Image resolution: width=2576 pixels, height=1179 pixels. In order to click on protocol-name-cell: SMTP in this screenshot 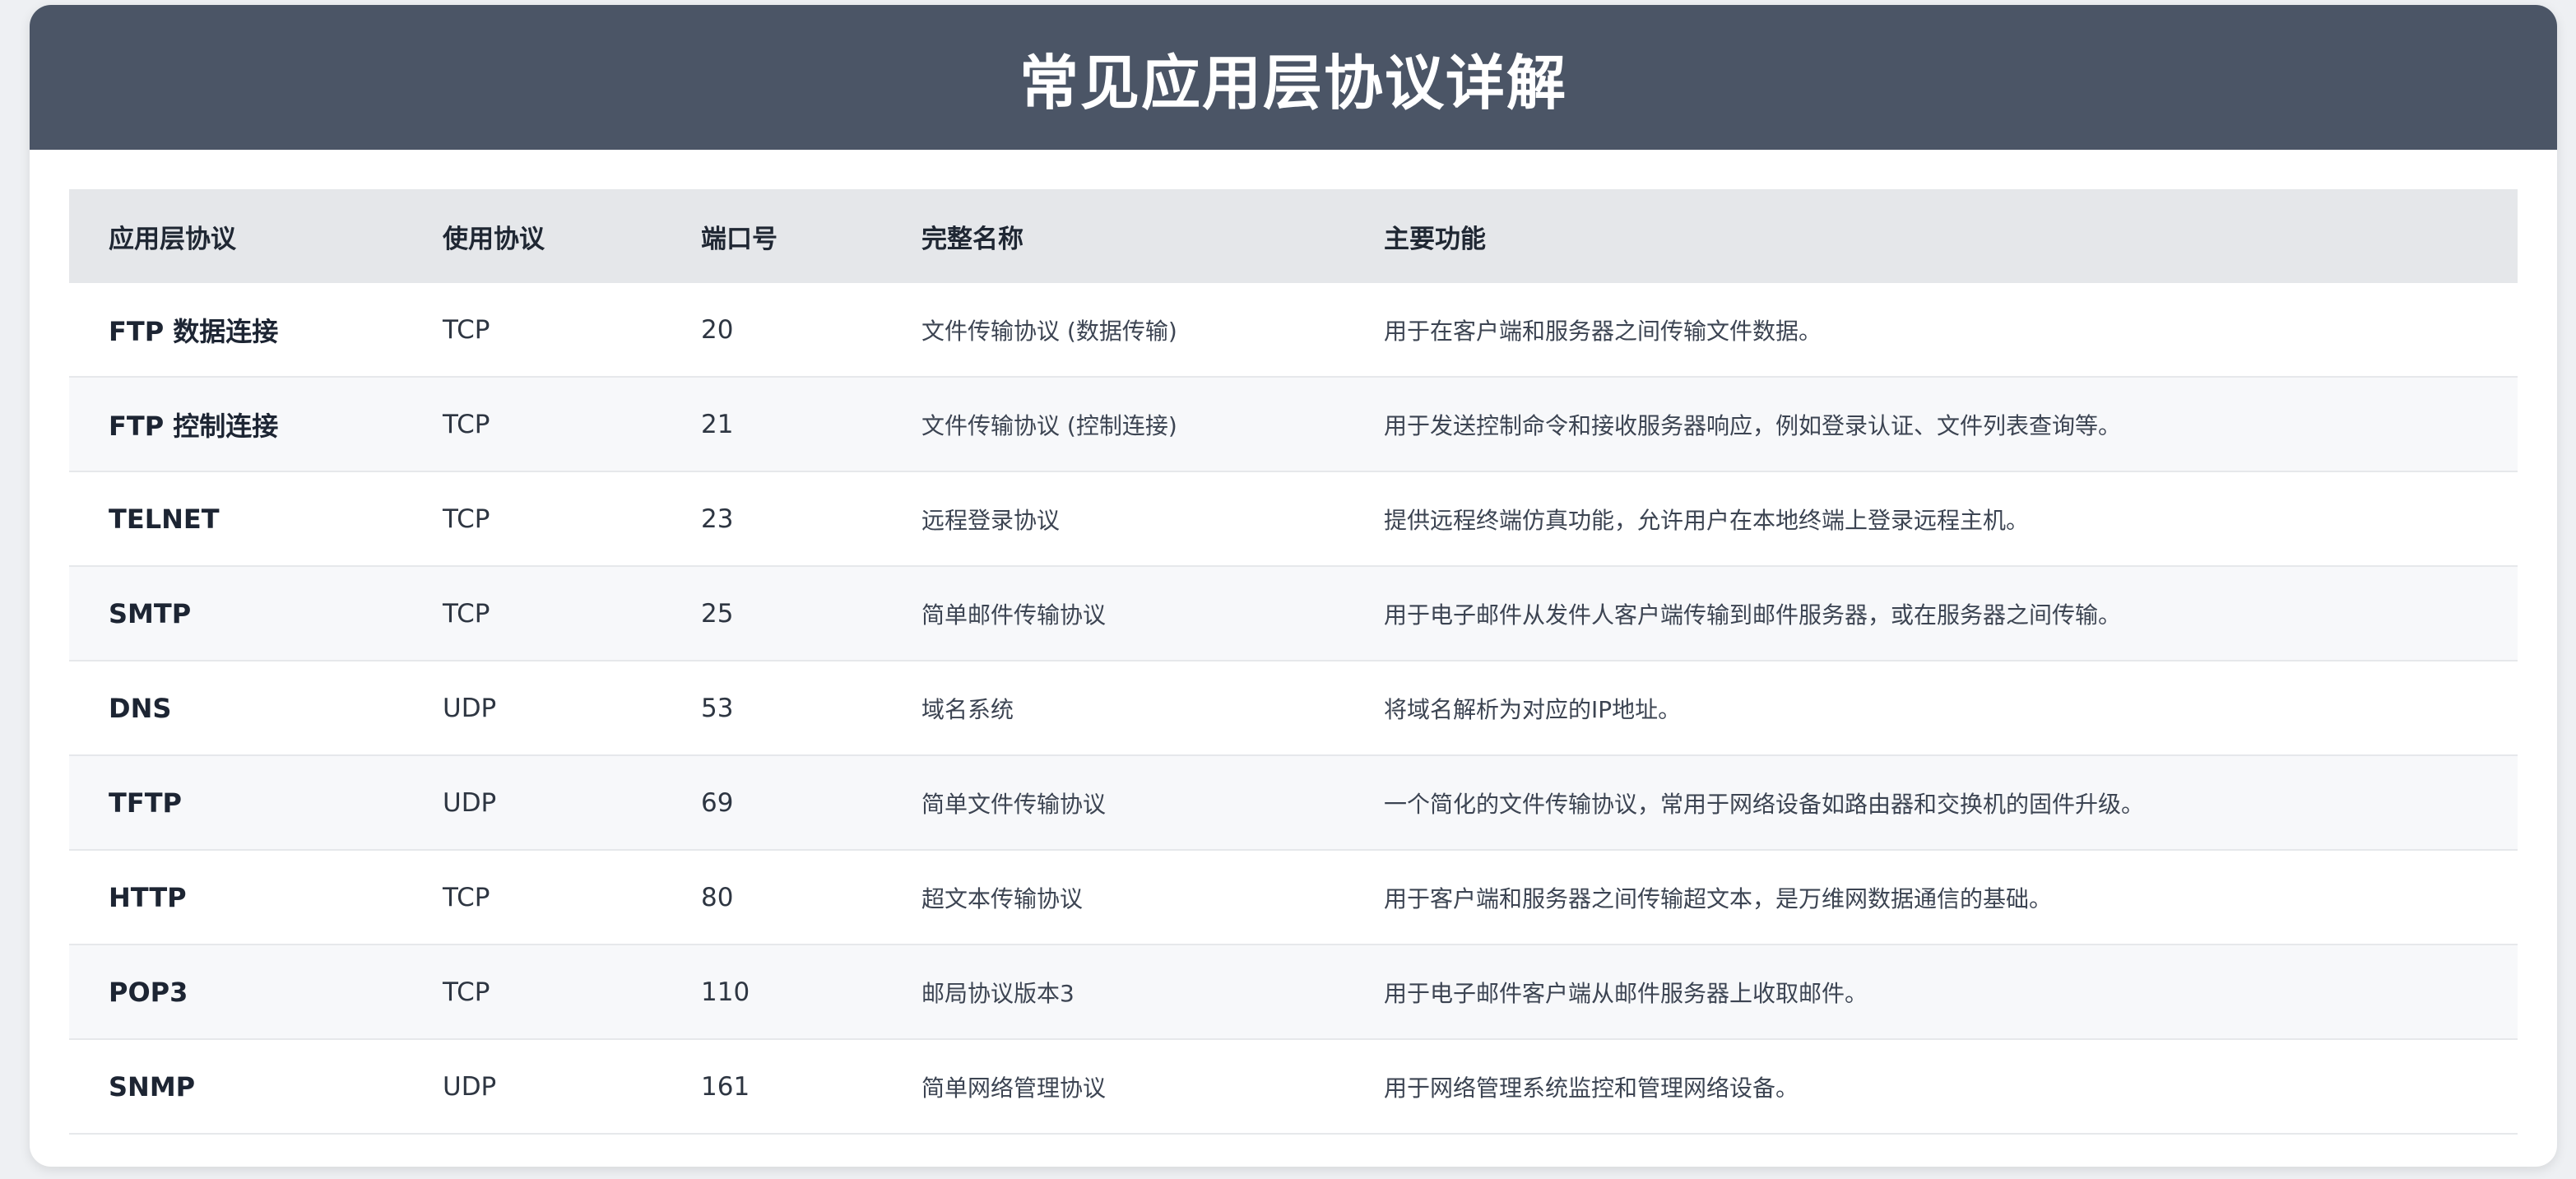, I will do `click(236, 613)`.